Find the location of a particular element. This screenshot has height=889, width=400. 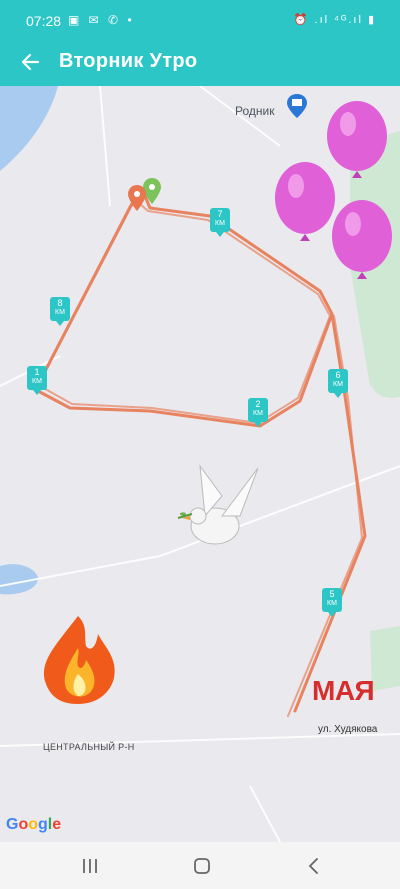

lake-shape is located at coordinates (29, 128).